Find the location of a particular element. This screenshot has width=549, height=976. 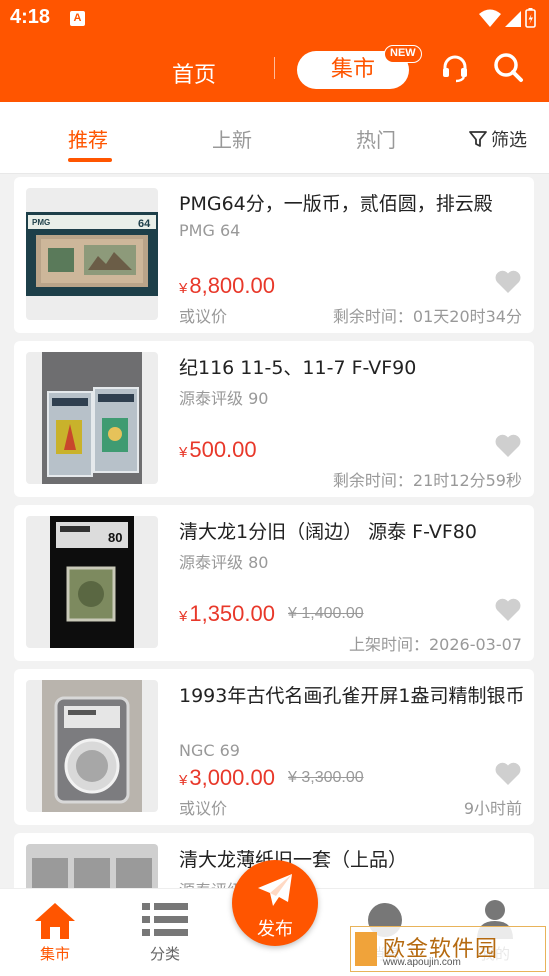

home-icon is located at coordinates (55, 921).